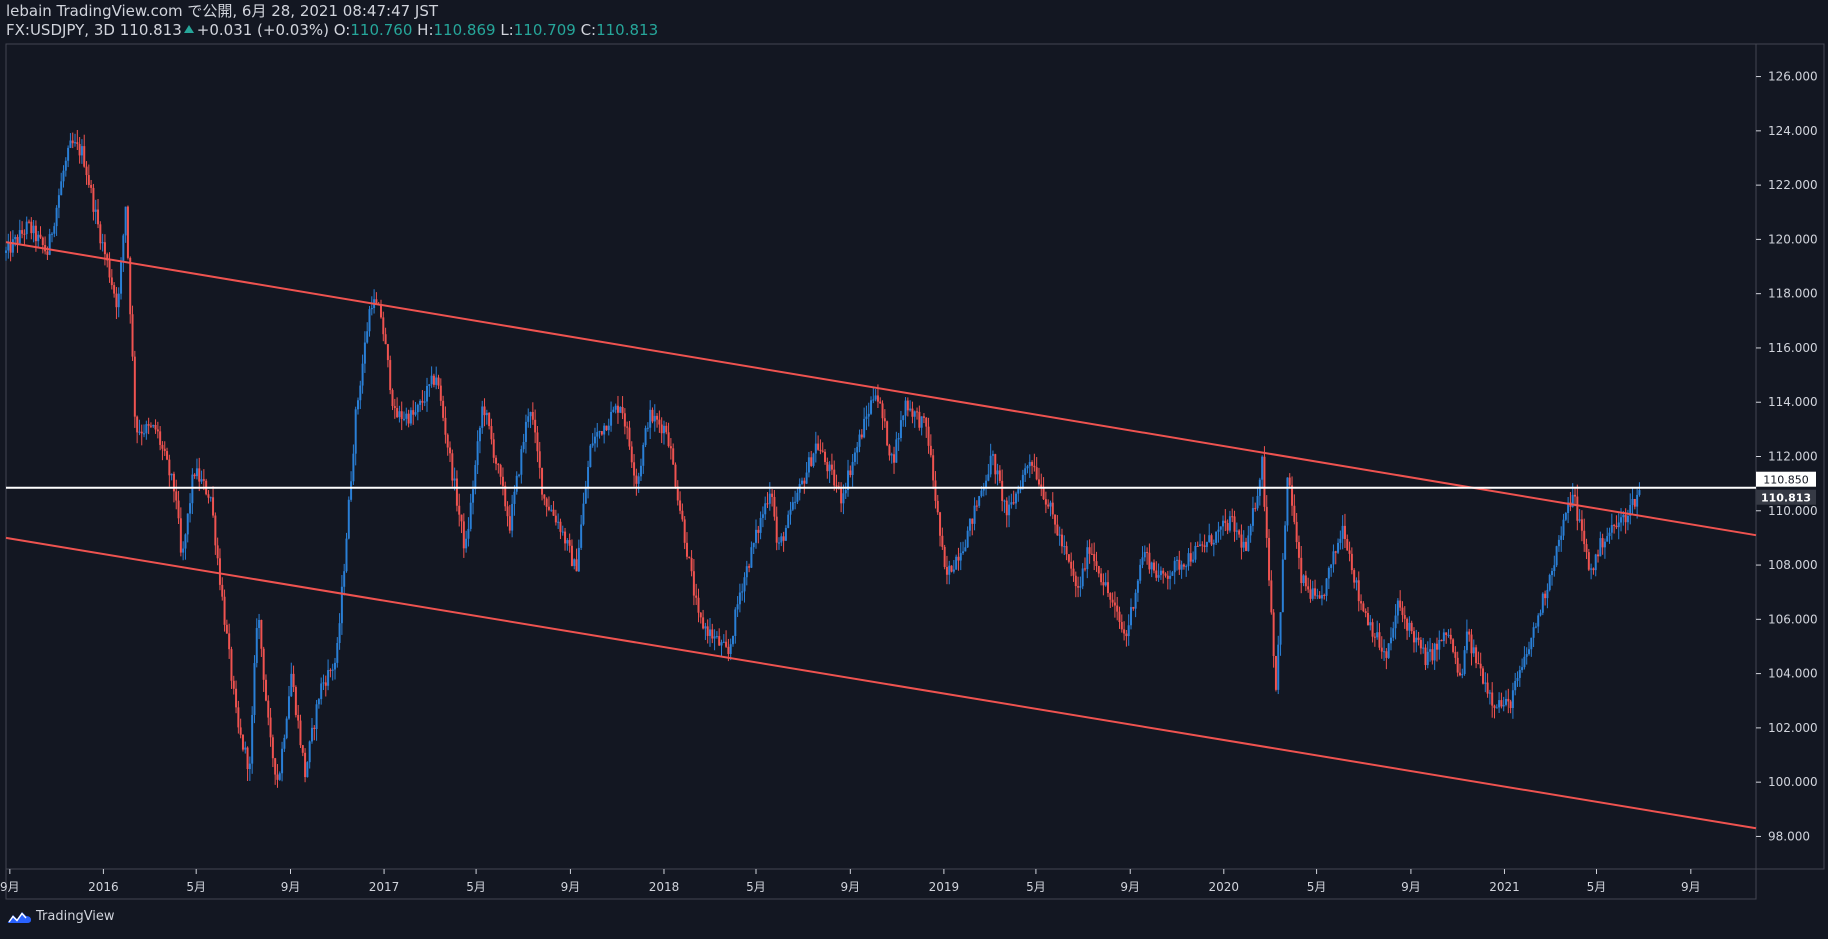 This screenshot has height=939, width=1828. What do you see at coordinates (1789, 836) in the screenshot?
I see `y-tick-label: 98.000` at bounding box center [1789, 836].